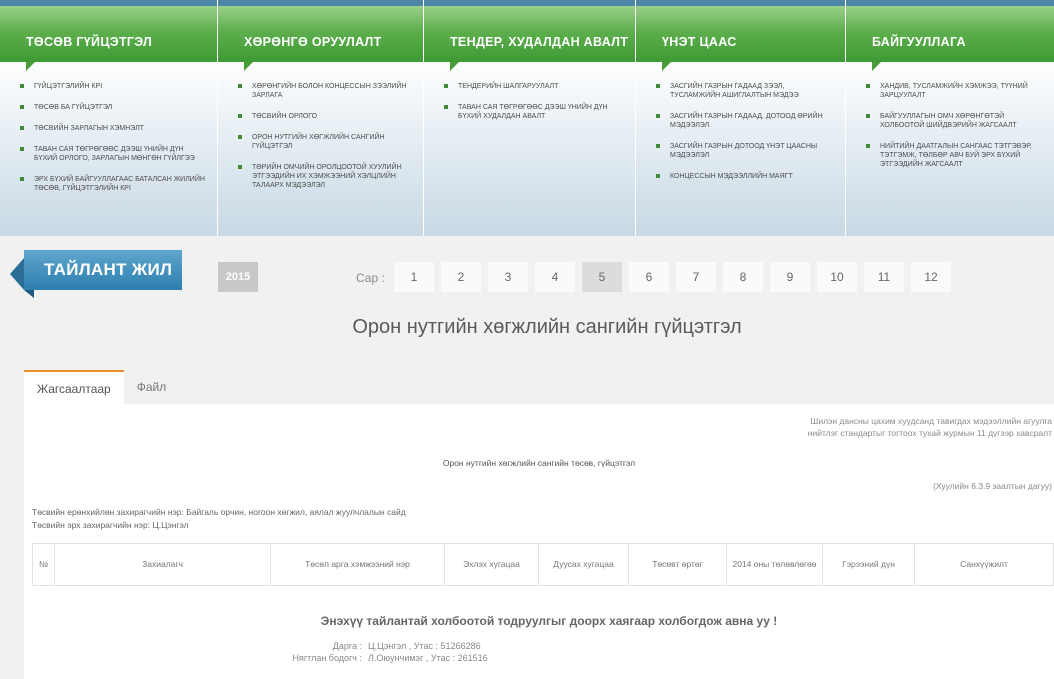 This screenshot has width=1054, height=679. I want to click on month-button: 7, so click(696, 277).